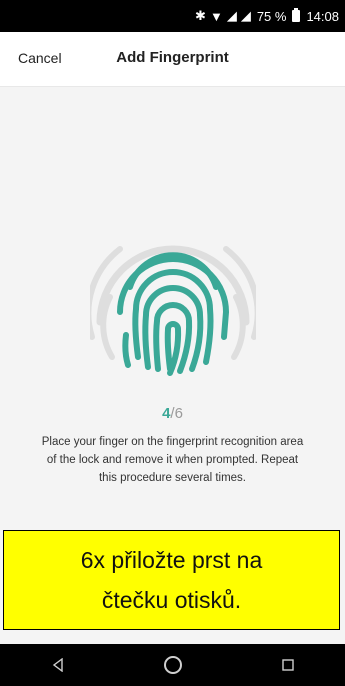  I want to click on overlay-banner: 6x přiložte prst na čtečku otisků., so click(171, 580).